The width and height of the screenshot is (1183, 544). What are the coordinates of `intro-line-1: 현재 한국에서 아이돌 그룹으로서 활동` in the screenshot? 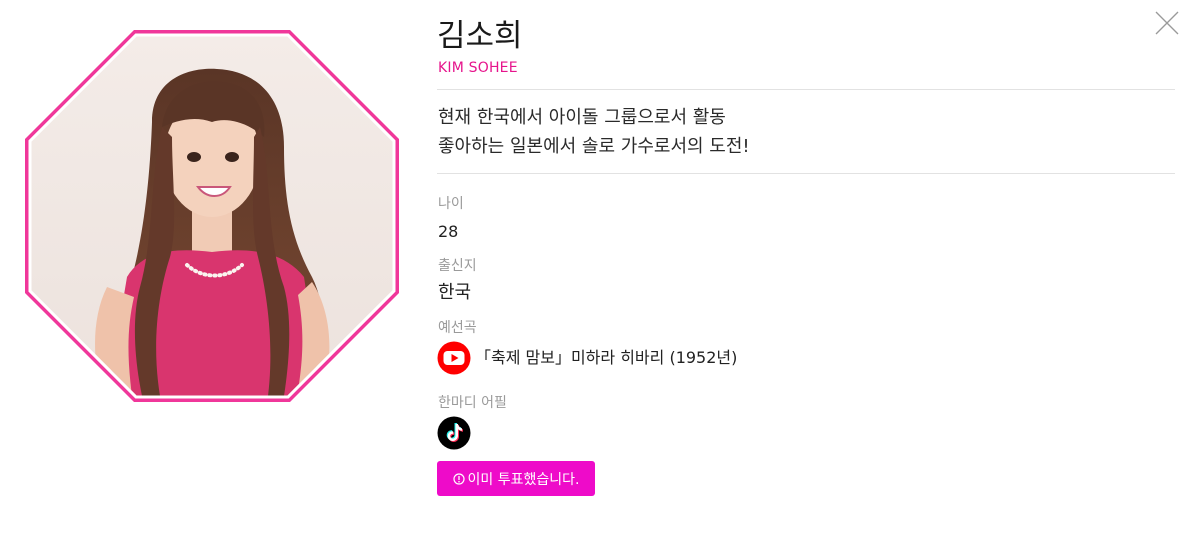 It's located at (582, 117).